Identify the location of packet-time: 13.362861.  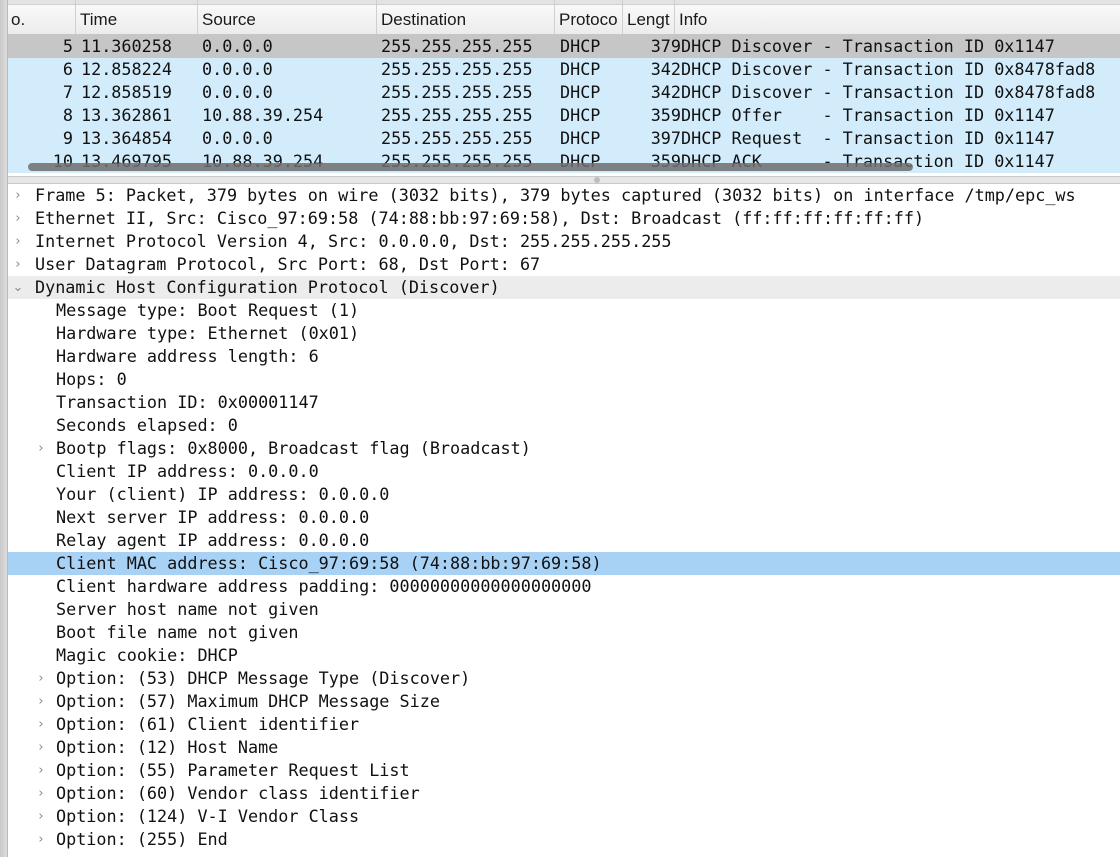
(126, 115).